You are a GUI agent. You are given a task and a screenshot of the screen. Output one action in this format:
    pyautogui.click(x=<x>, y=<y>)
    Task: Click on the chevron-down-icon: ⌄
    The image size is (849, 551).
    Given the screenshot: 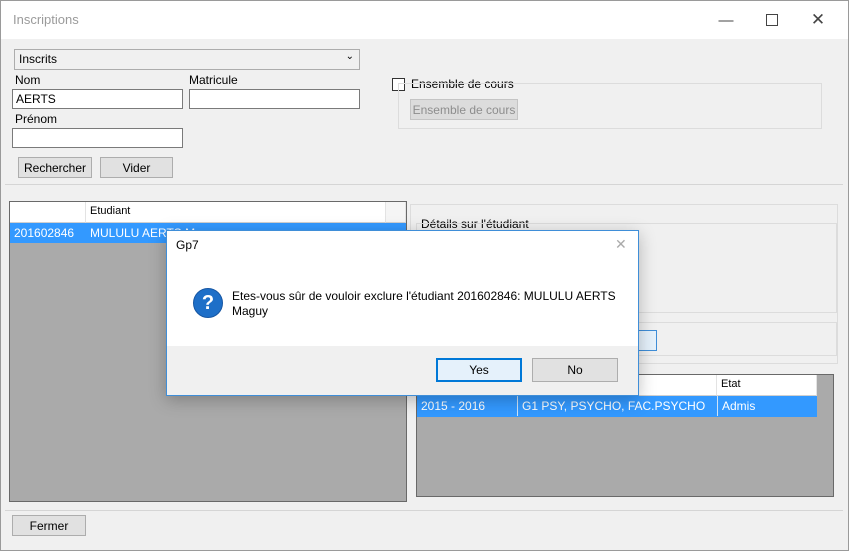 What is the action you would take?
    pyautogui.click(x=349, y=56)
    